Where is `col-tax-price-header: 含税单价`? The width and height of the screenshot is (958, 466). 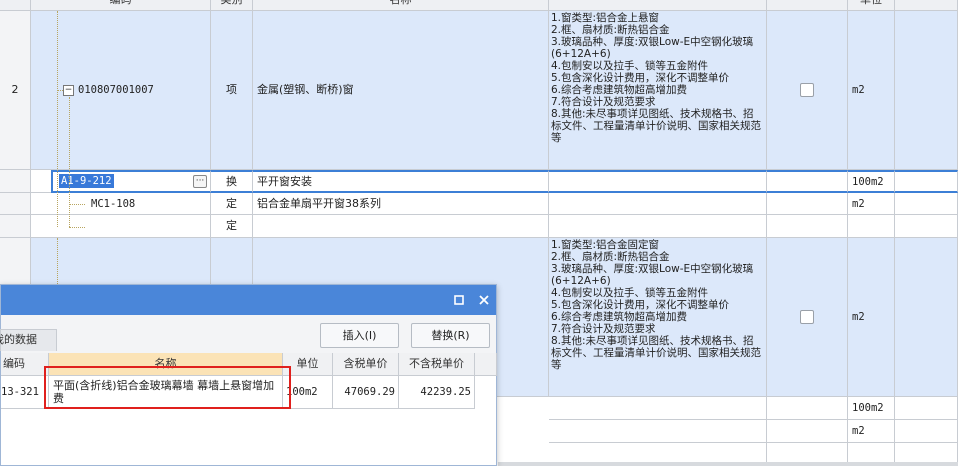 col-tax-price-header: 含税单价 is located at coordinates (366, 364).